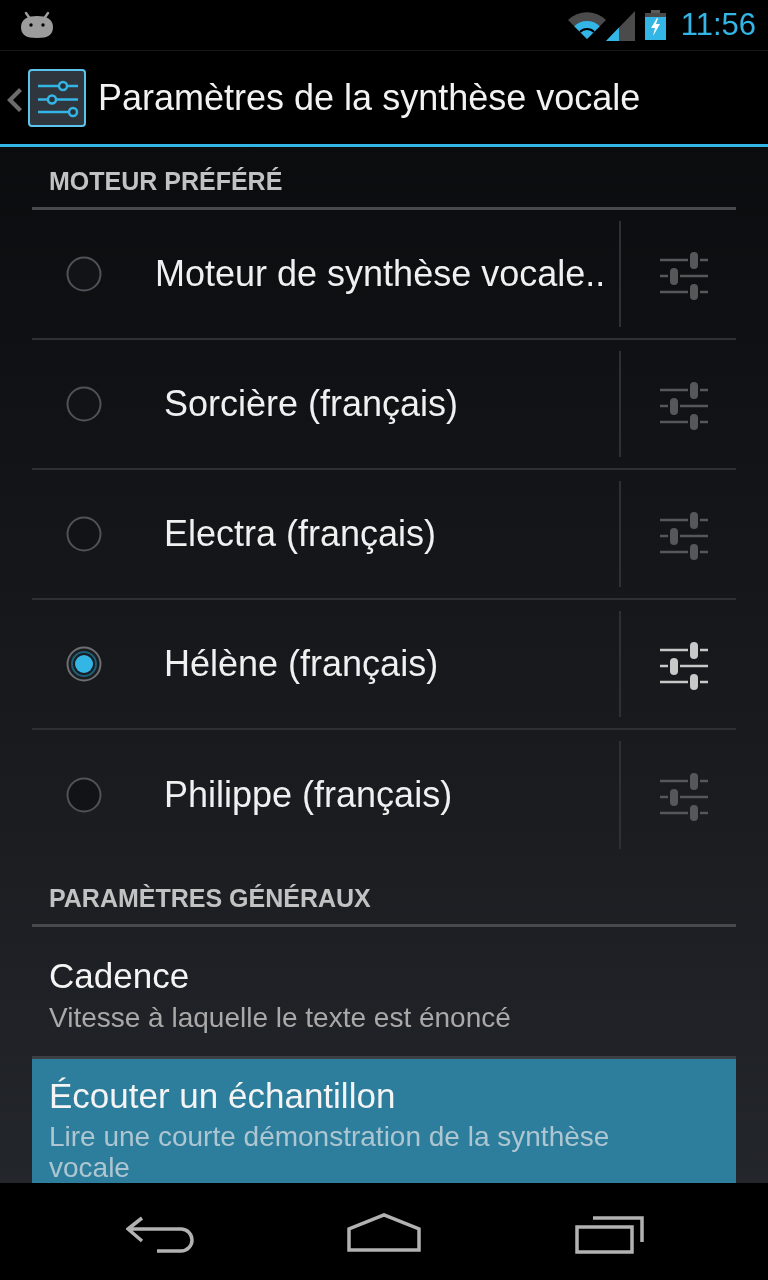 Image resolution: width=768 pixels, height=1280 pixels. Describe the element at coordinates (308, 794) in the screenshot. I see `engine-name: Philippe (français)` at that location.